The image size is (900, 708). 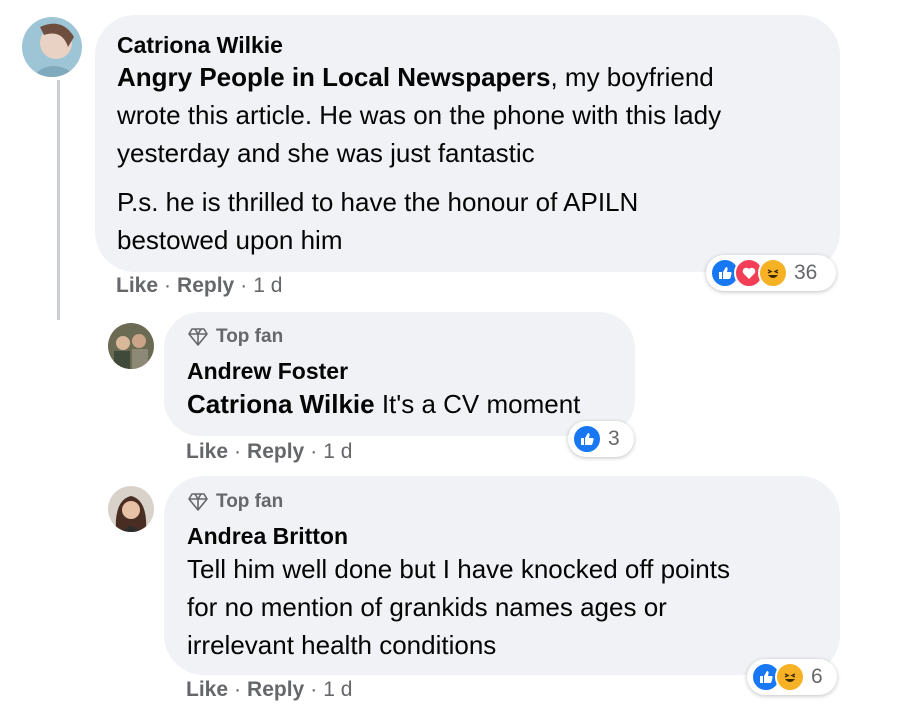 I want to click on like-reaction-icon, so click(x=587, y=439).